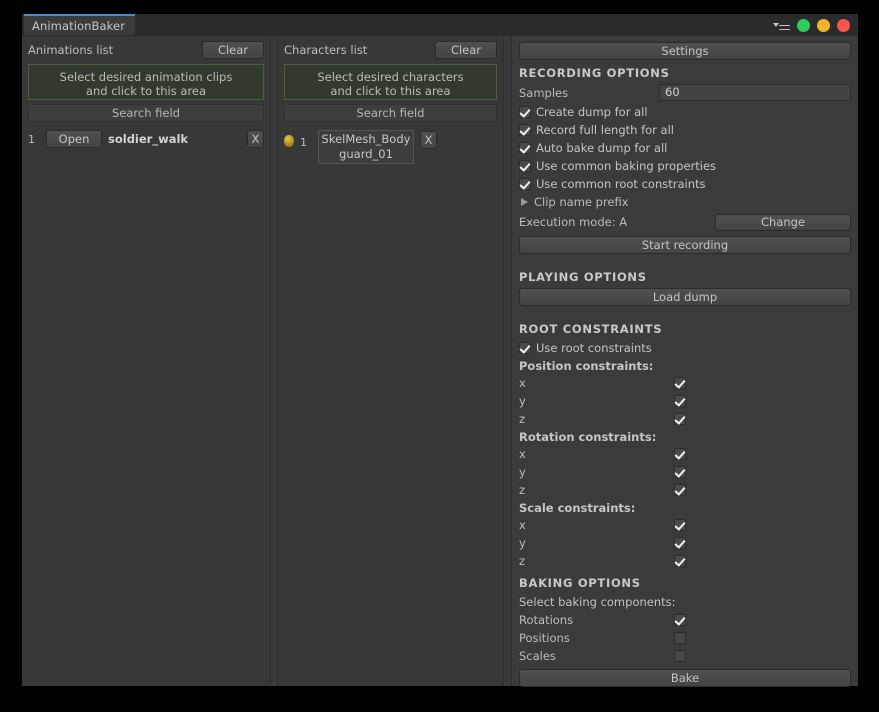  I want to click on position-x-checkbox, so click(680, 383).